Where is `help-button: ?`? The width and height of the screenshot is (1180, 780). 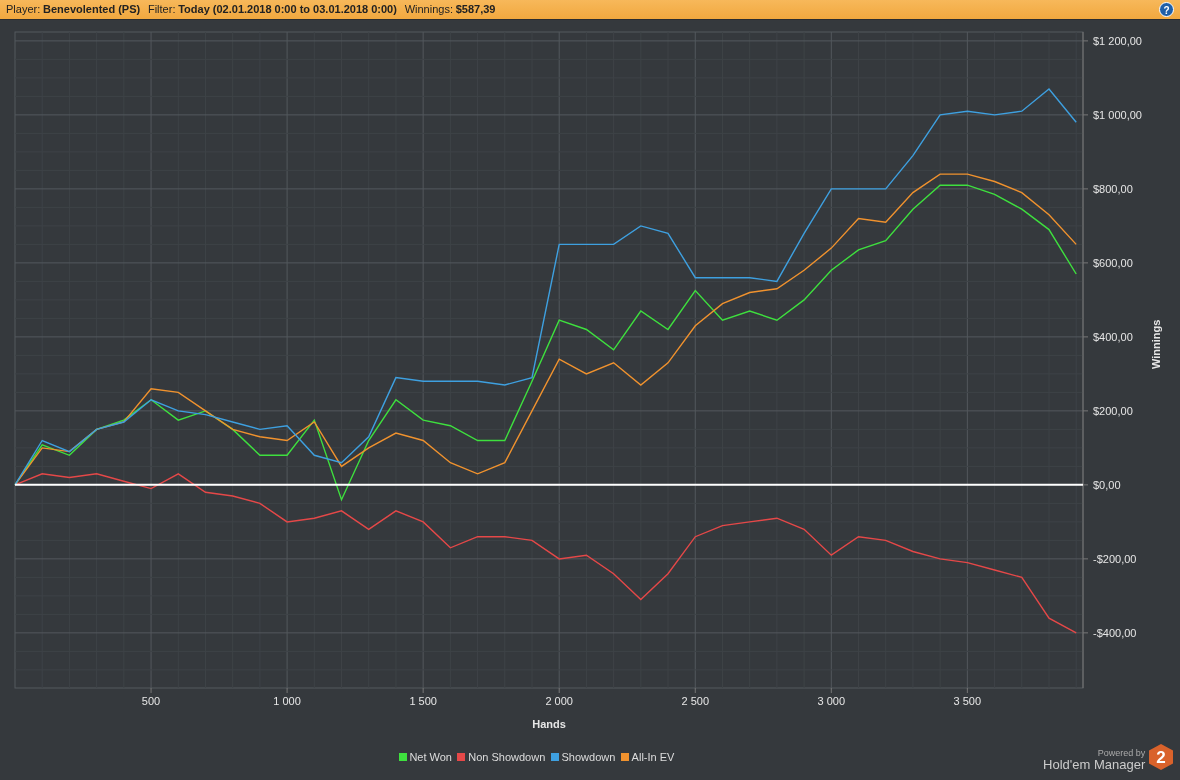 help-button: ? is located at coordinates (1166, 9).